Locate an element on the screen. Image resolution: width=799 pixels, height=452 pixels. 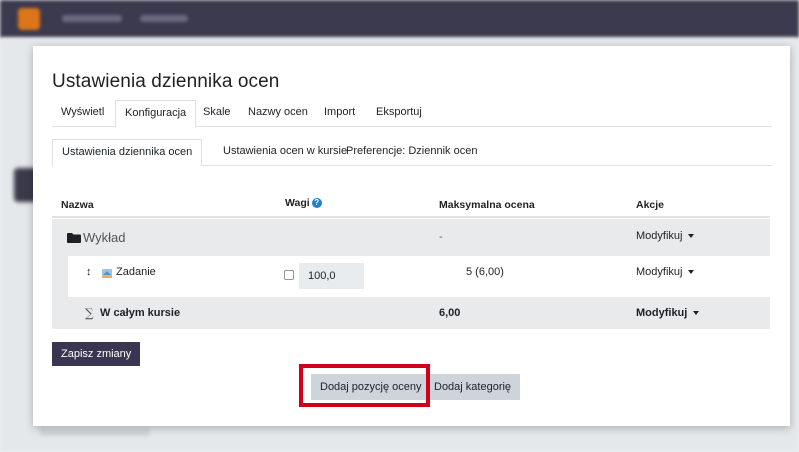
grade-item-name: Zadanie is located at coordinates (136, 272).